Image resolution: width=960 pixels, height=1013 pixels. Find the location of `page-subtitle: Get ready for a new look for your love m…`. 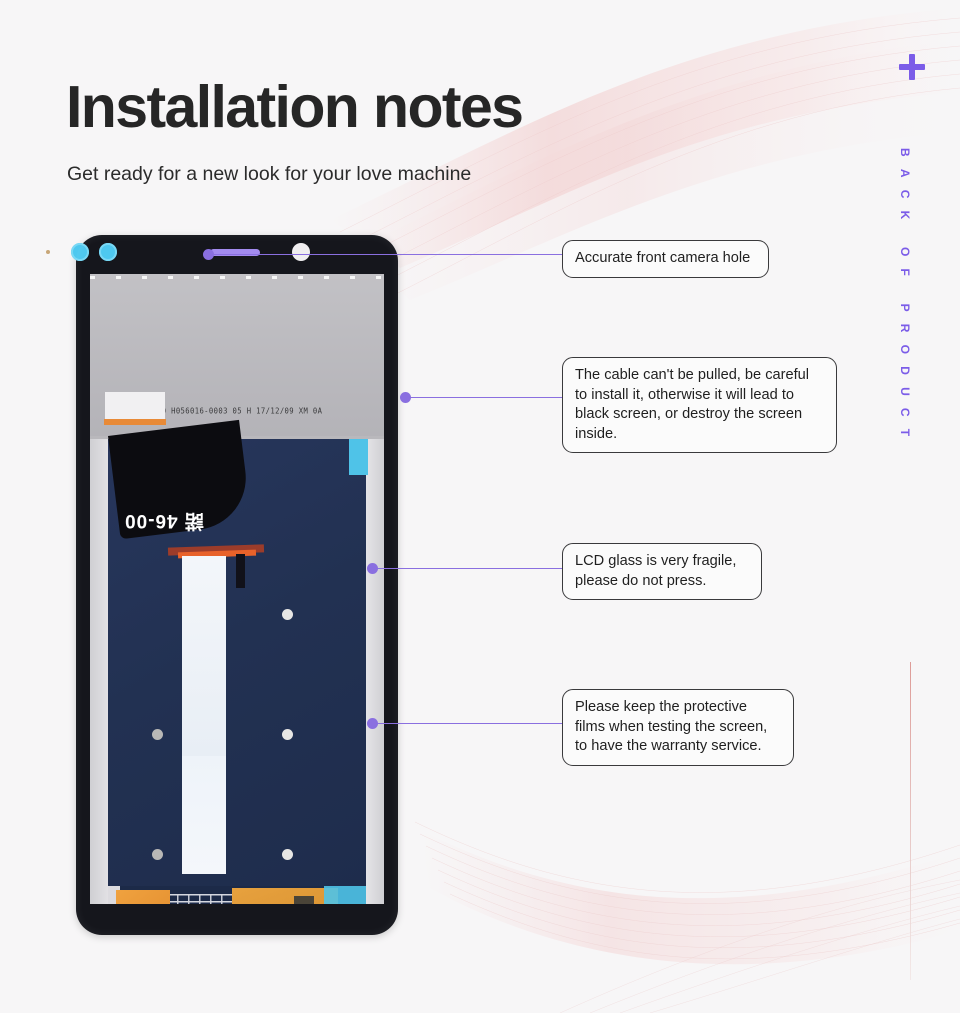

page-subtitle: Get ready for a new look for your love m… is located at coordinates (269, 174).